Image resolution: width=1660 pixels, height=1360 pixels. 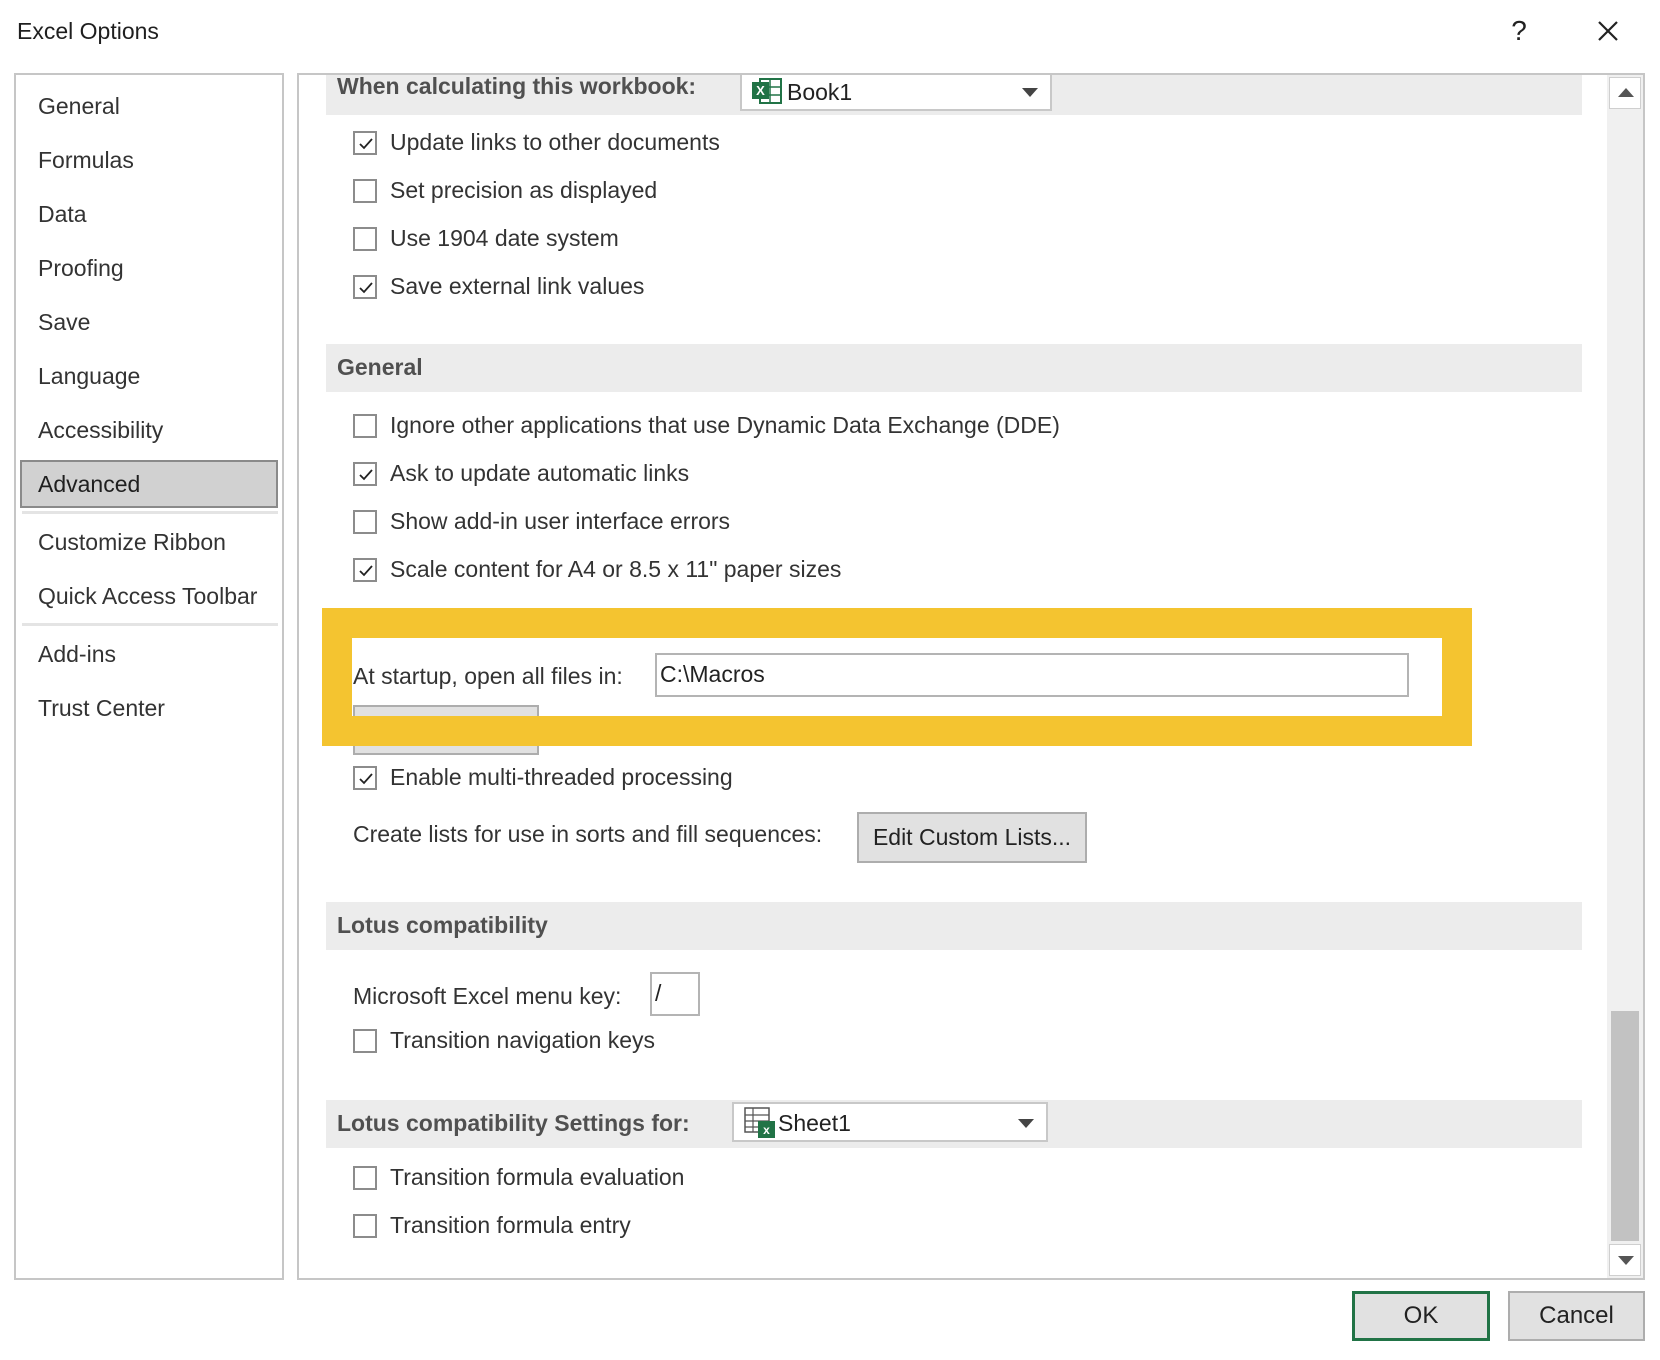 I want to click on menu-key-input: /, so click(x=675, y=994).